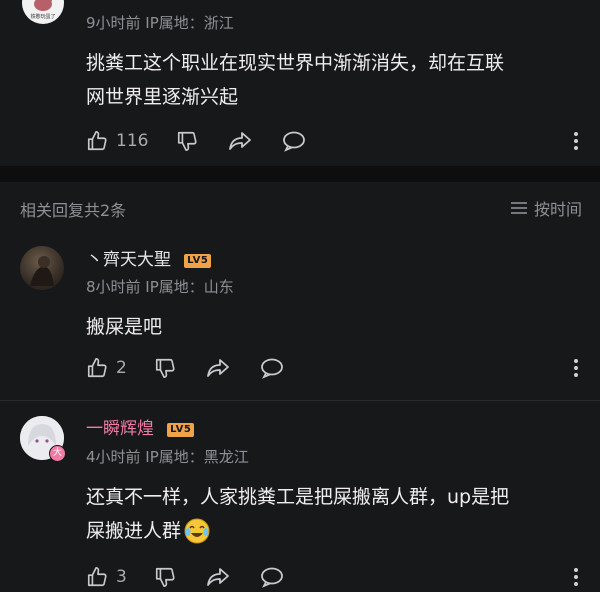 The image size is (600, 592). What do you see at coordinates (336, 531) in the screenshot?
I see `reply-2-text-line-2-row: 屎搬进人群` at bounding box center [336, 531].